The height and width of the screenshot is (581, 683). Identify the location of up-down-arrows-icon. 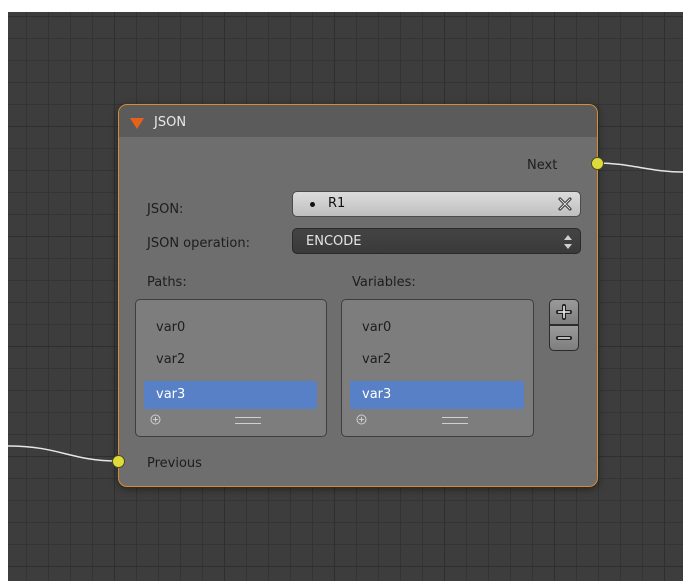
(568, 242).